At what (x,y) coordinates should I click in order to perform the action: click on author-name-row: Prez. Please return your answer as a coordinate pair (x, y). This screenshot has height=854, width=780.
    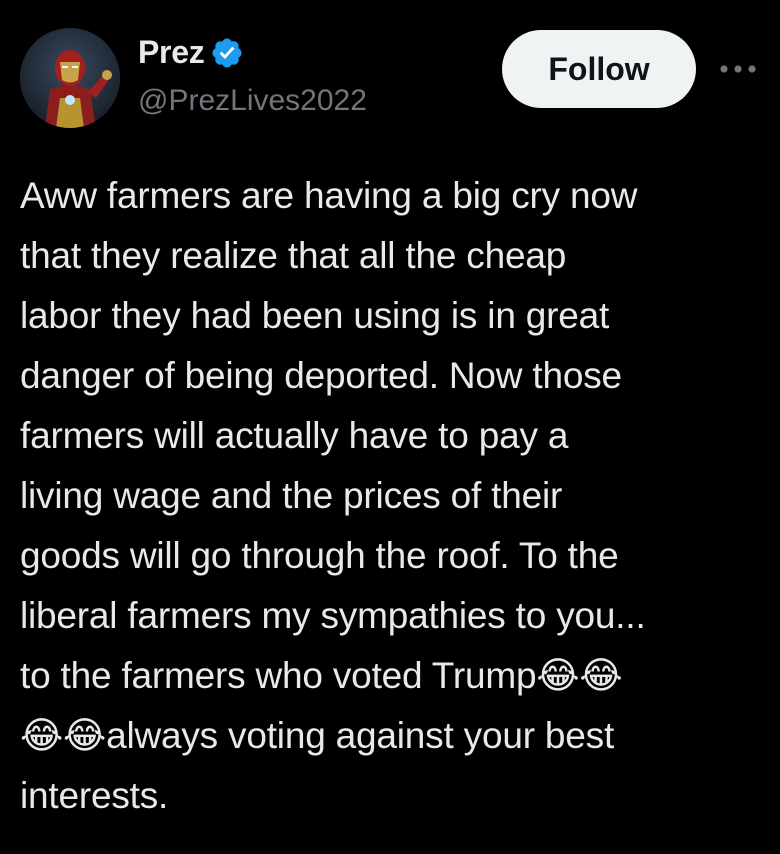
    Looking at the image, I should click on (191, 52).